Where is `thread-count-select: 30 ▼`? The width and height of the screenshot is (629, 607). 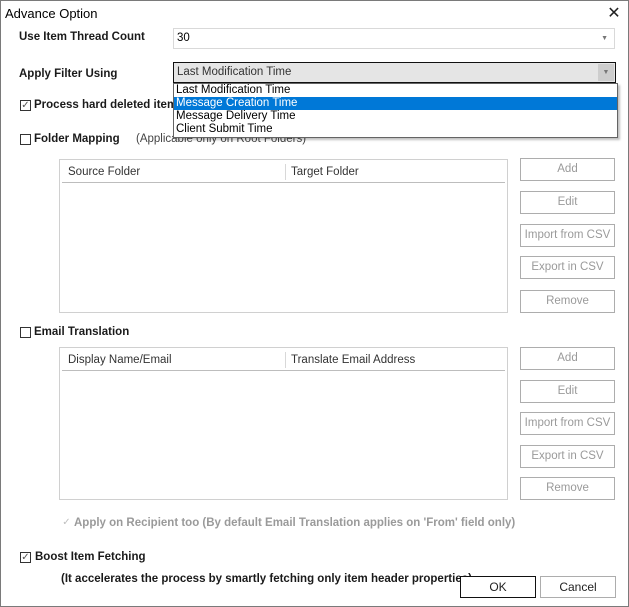 thread-count-select: 30 ▼ is located at coordinates (394, 38).